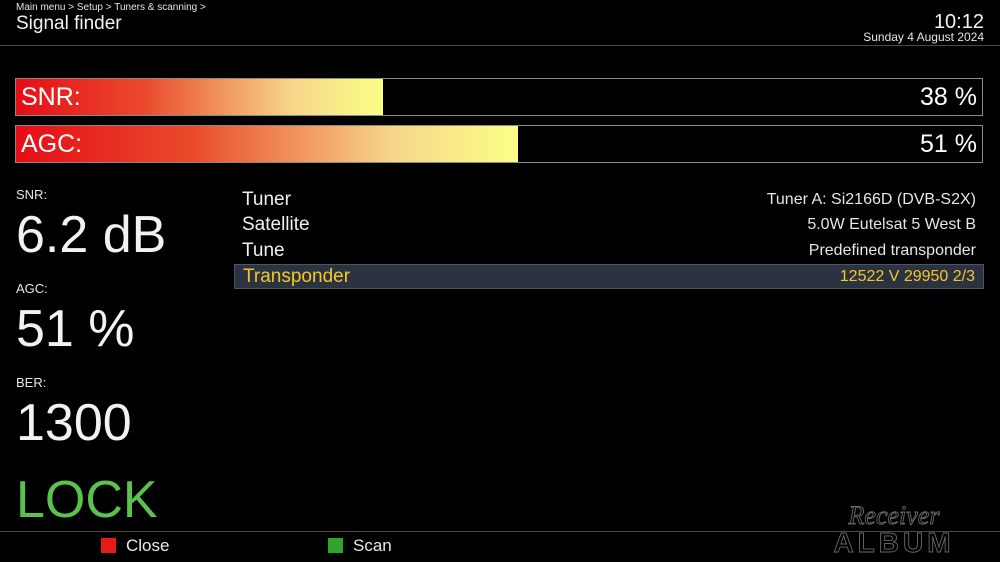 The image size is (1000, 562). Describe the element at coordinates (948, 97) in the screenshot. I see `snr-bar-percent: 38 %` at that location.